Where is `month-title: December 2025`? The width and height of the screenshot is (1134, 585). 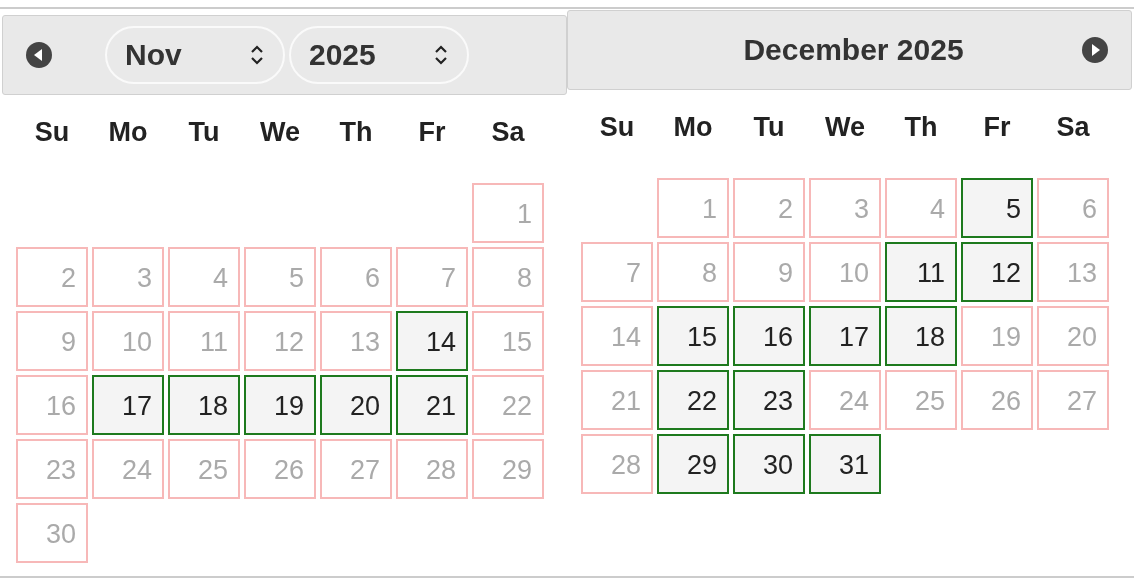 month-title: December 2025 is located at coordinates (853, 50).